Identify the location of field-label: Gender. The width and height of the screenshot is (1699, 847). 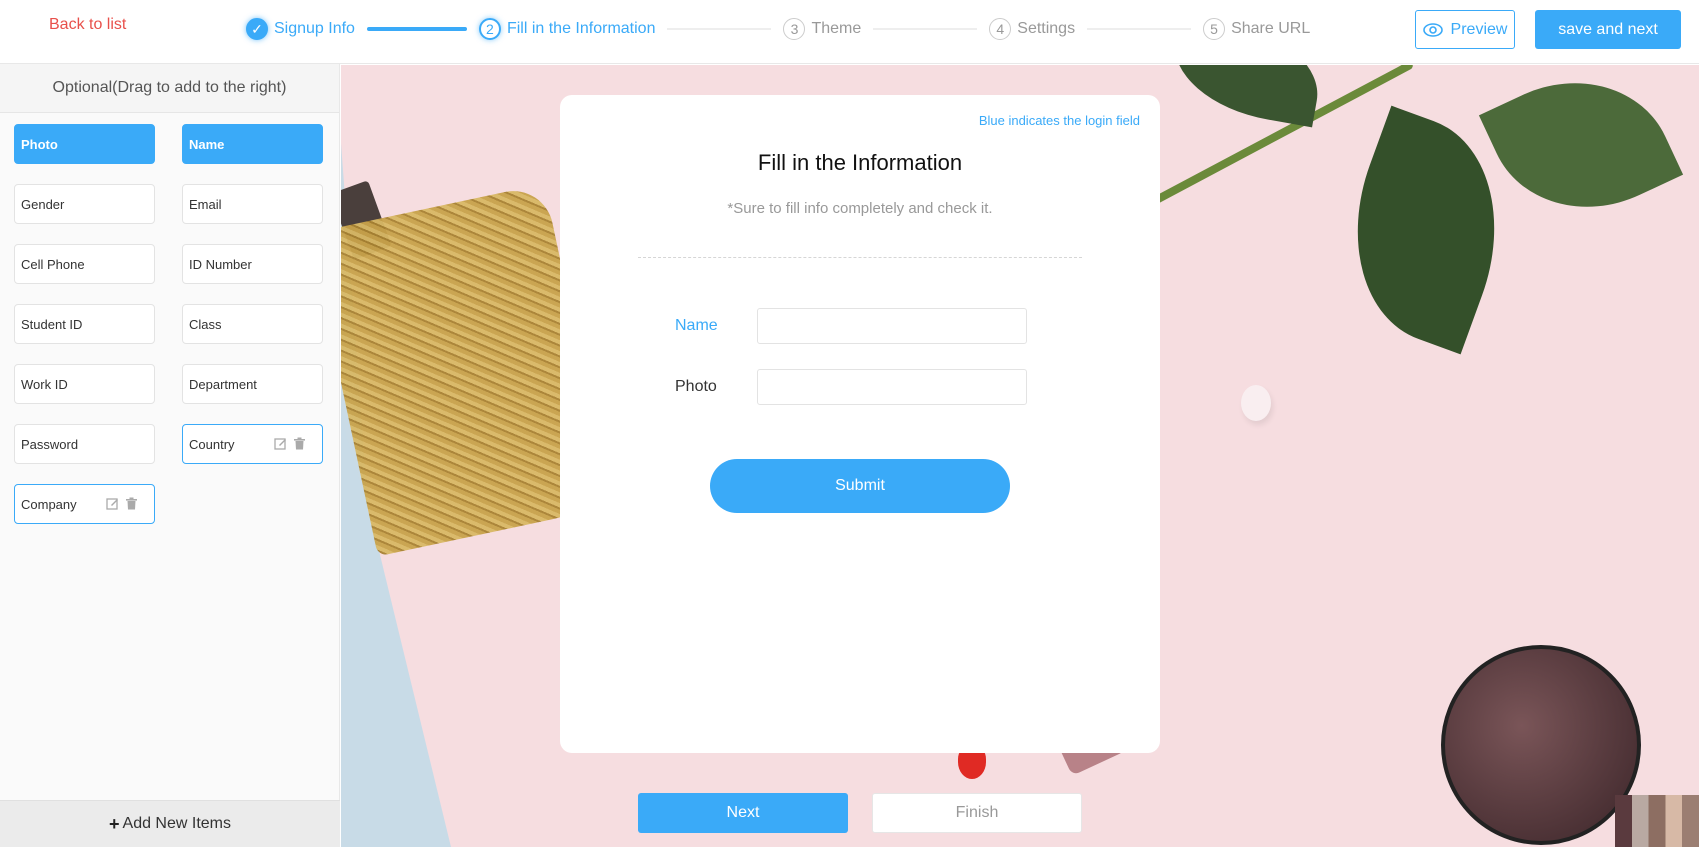
(43, 204).